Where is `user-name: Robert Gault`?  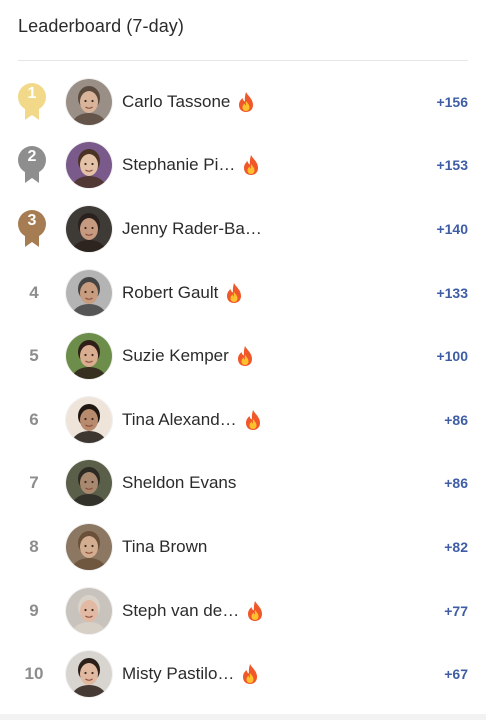
user-name: Robert Gault is located at coordinates (170, 293).